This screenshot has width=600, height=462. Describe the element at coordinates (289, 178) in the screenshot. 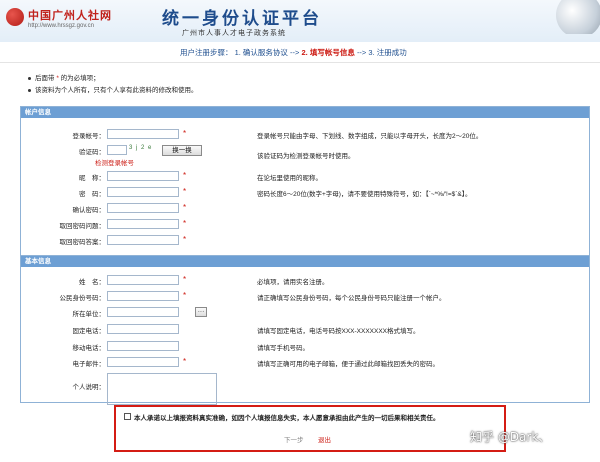

I see `nickname-hint: 在论坛里使用的昵称。` at that location.